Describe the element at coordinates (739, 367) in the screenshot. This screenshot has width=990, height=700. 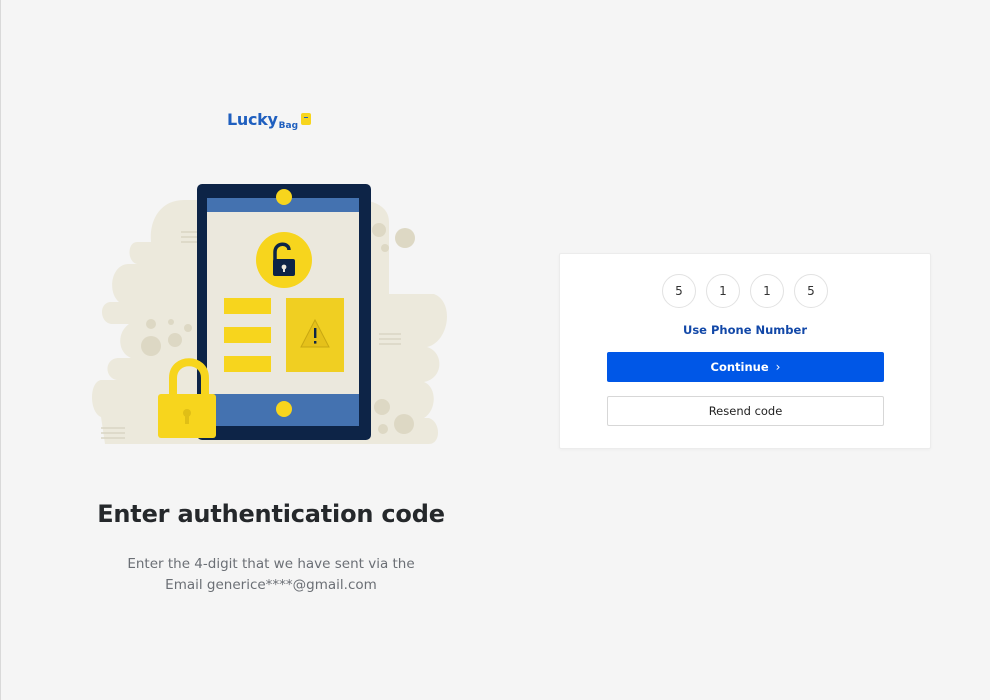
I see `continue-label: Continue` at that location.